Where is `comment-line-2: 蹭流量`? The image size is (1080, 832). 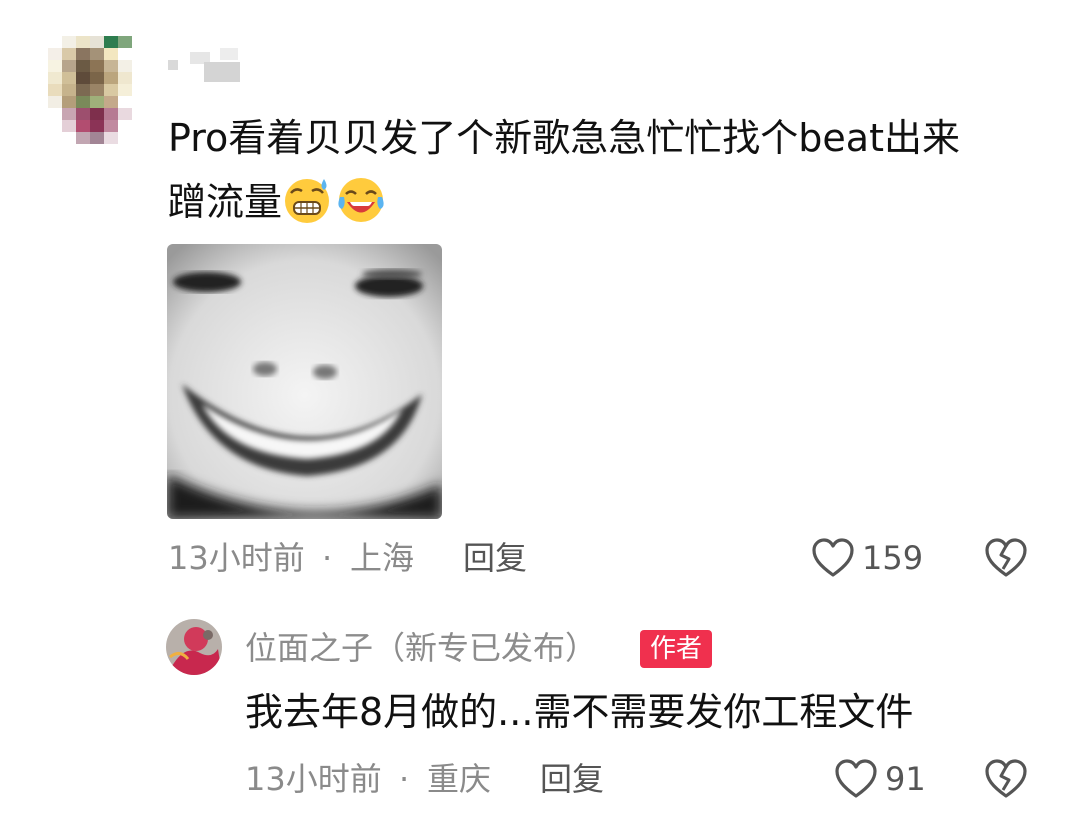
comment-line-2: 蹭流量 is located at coordinates (608, 202).